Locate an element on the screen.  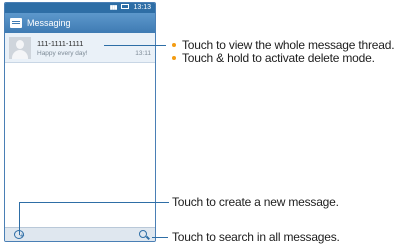
action-bar: Messaging is located at coordinates (80, 23).